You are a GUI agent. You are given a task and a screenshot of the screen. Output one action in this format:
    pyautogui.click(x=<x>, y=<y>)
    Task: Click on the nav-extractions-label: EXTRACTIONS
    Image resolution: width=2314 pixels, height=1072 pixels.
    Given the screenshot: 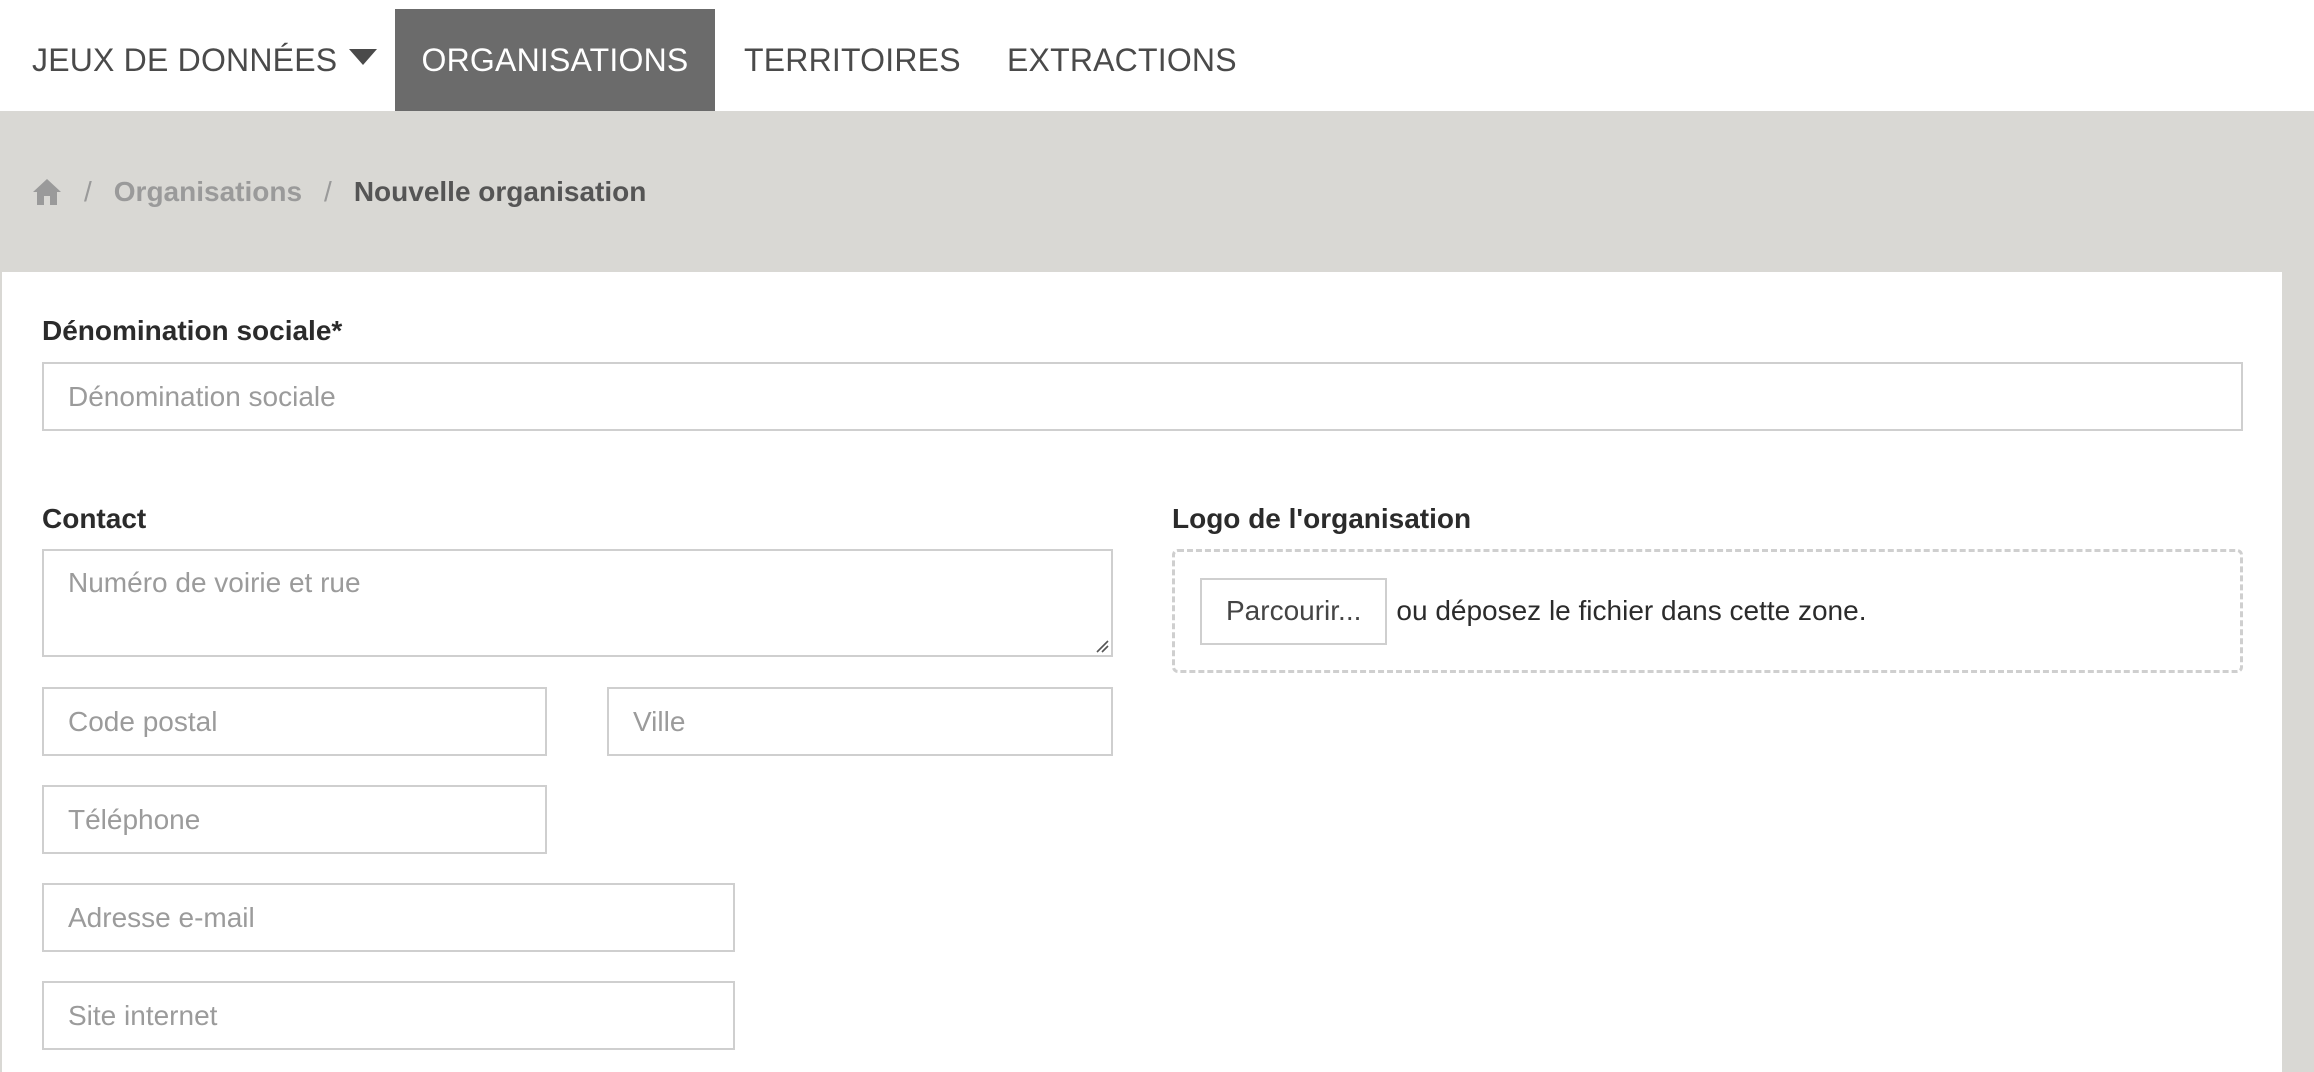 What is the action you would take?
    pyautogui.click(x=1122, y=59)
    